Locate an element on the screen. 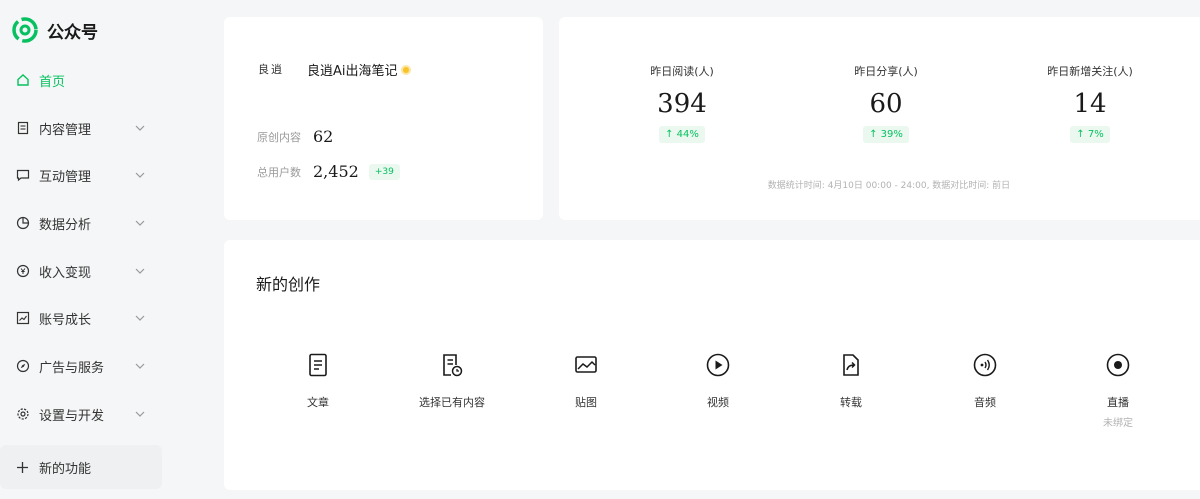 The height and width of the screenshot is (499, 1200). account-card: 良逍 良逍Ai出海笔记 原创内容 62 总用户数 2,452 +39 is located at coordinates (383, 118).